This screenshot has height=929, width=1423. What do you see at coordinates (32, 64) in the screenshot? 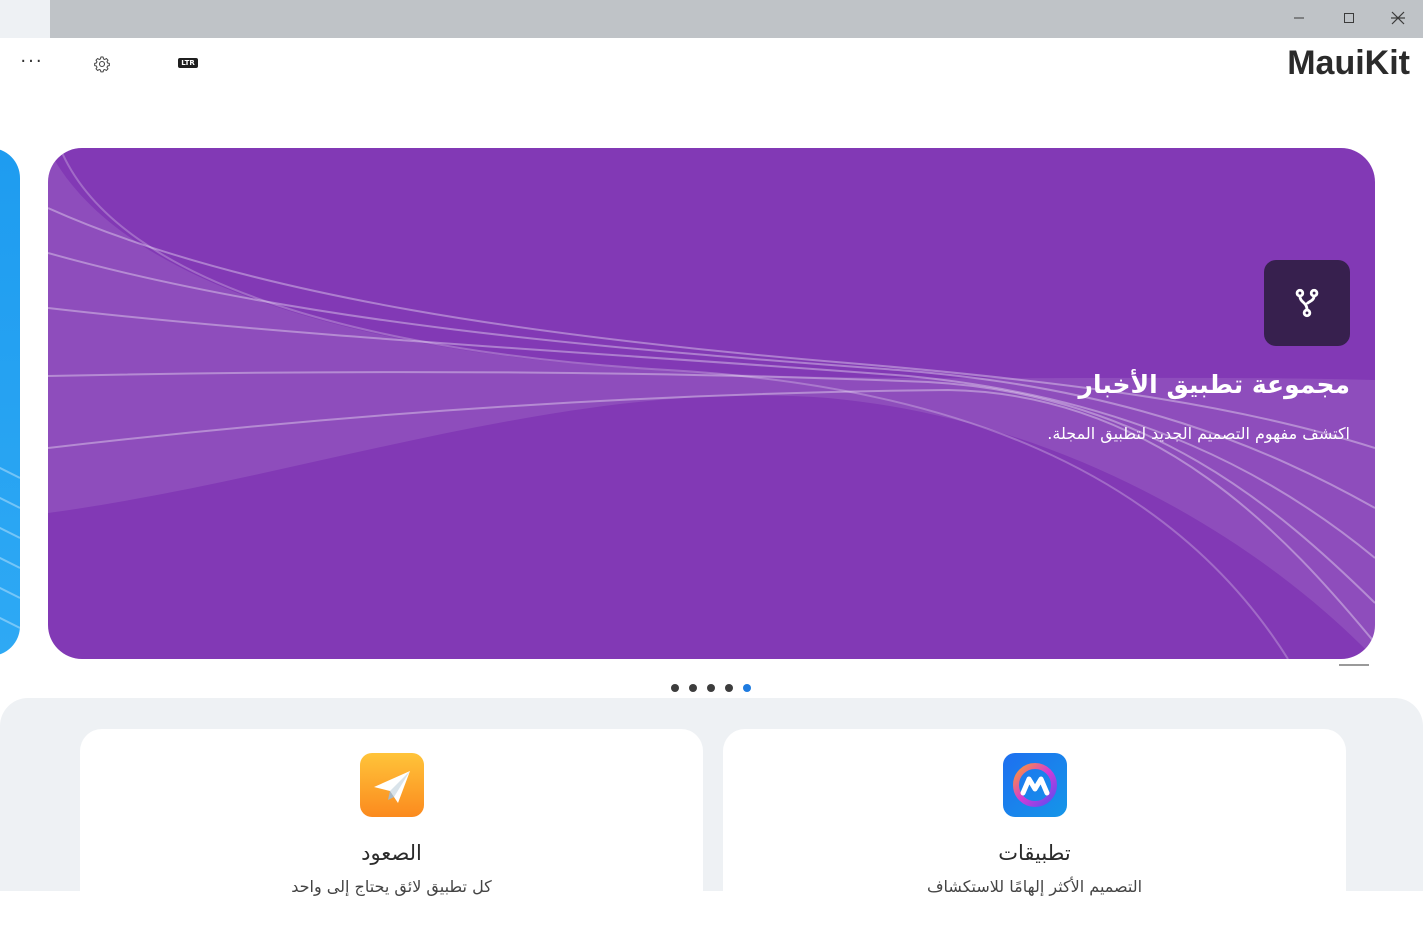
I see `more-options-button: ···` at bounding box center [32, 64].